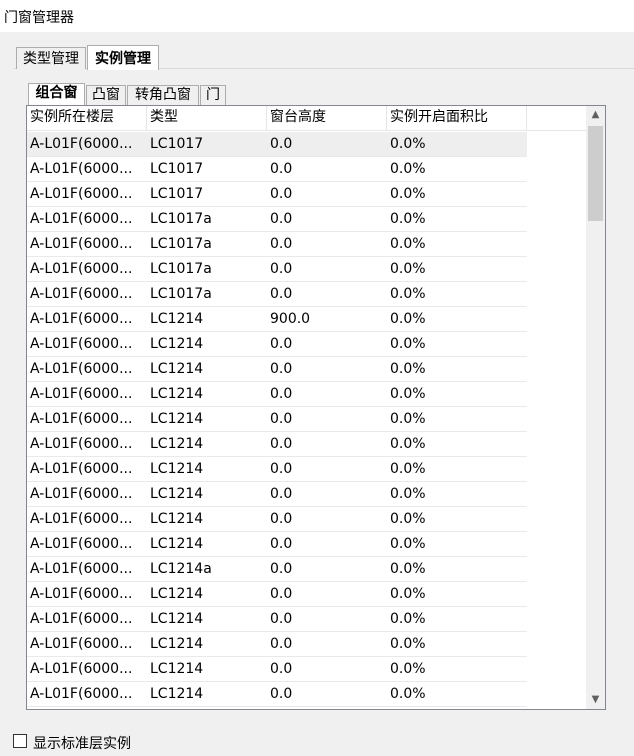 The image size is (634, 756). I want to click on column-header-type: 类型, so click(207, 118).